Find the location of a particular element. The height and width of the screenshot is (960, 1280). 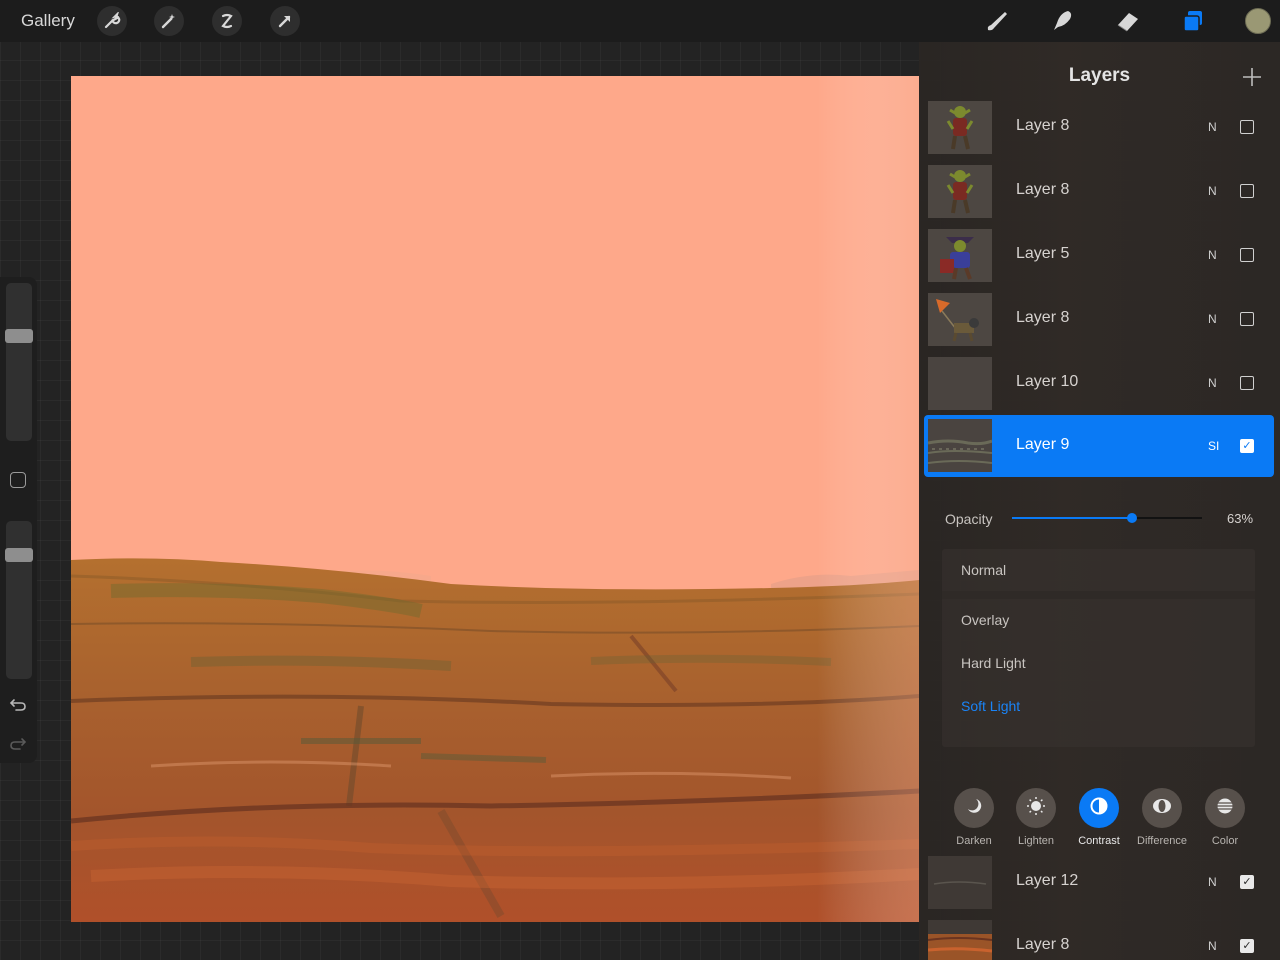

undo-icon is located at coordinates (18, 706).